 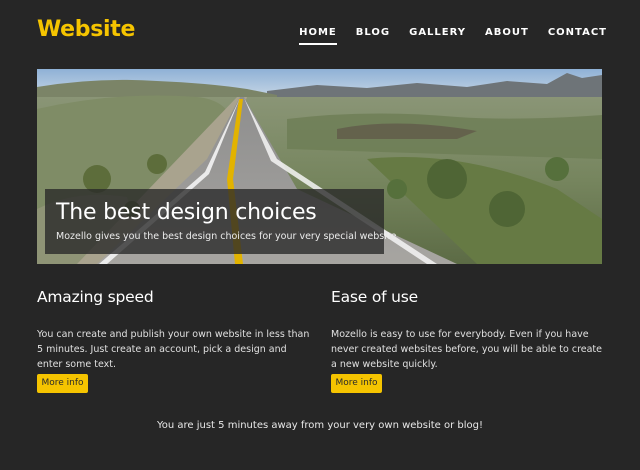 I want to click on nav-item-contact: CONTACT, so click(x=577, y=36).